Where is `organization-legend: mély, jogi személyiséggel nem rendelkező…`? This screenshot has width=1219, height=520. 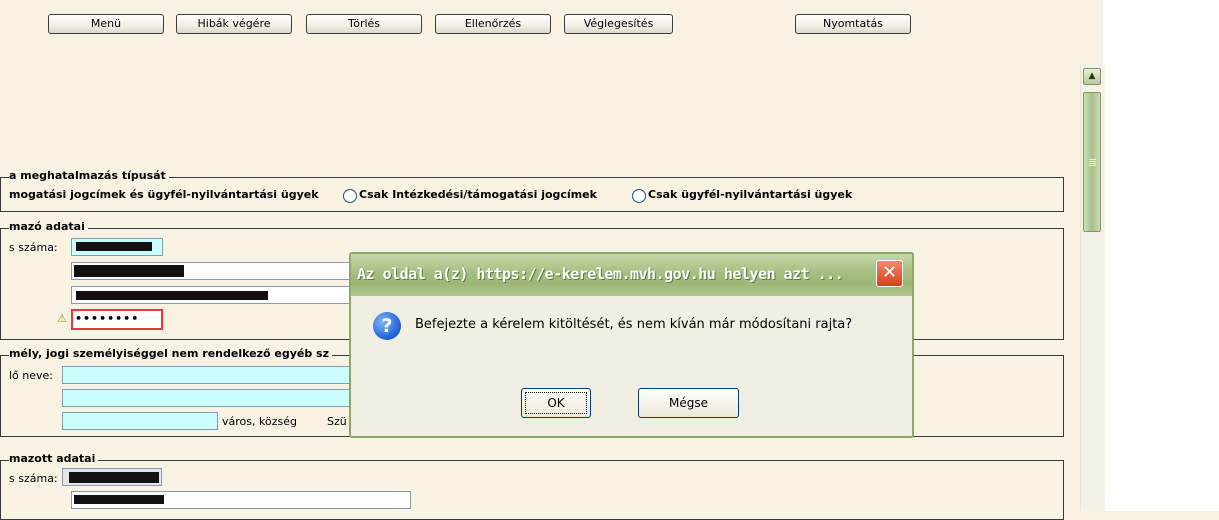
organization-legend: mély, jogi személyiséggel nem rendelkező… is located at coordinates (170, 353).